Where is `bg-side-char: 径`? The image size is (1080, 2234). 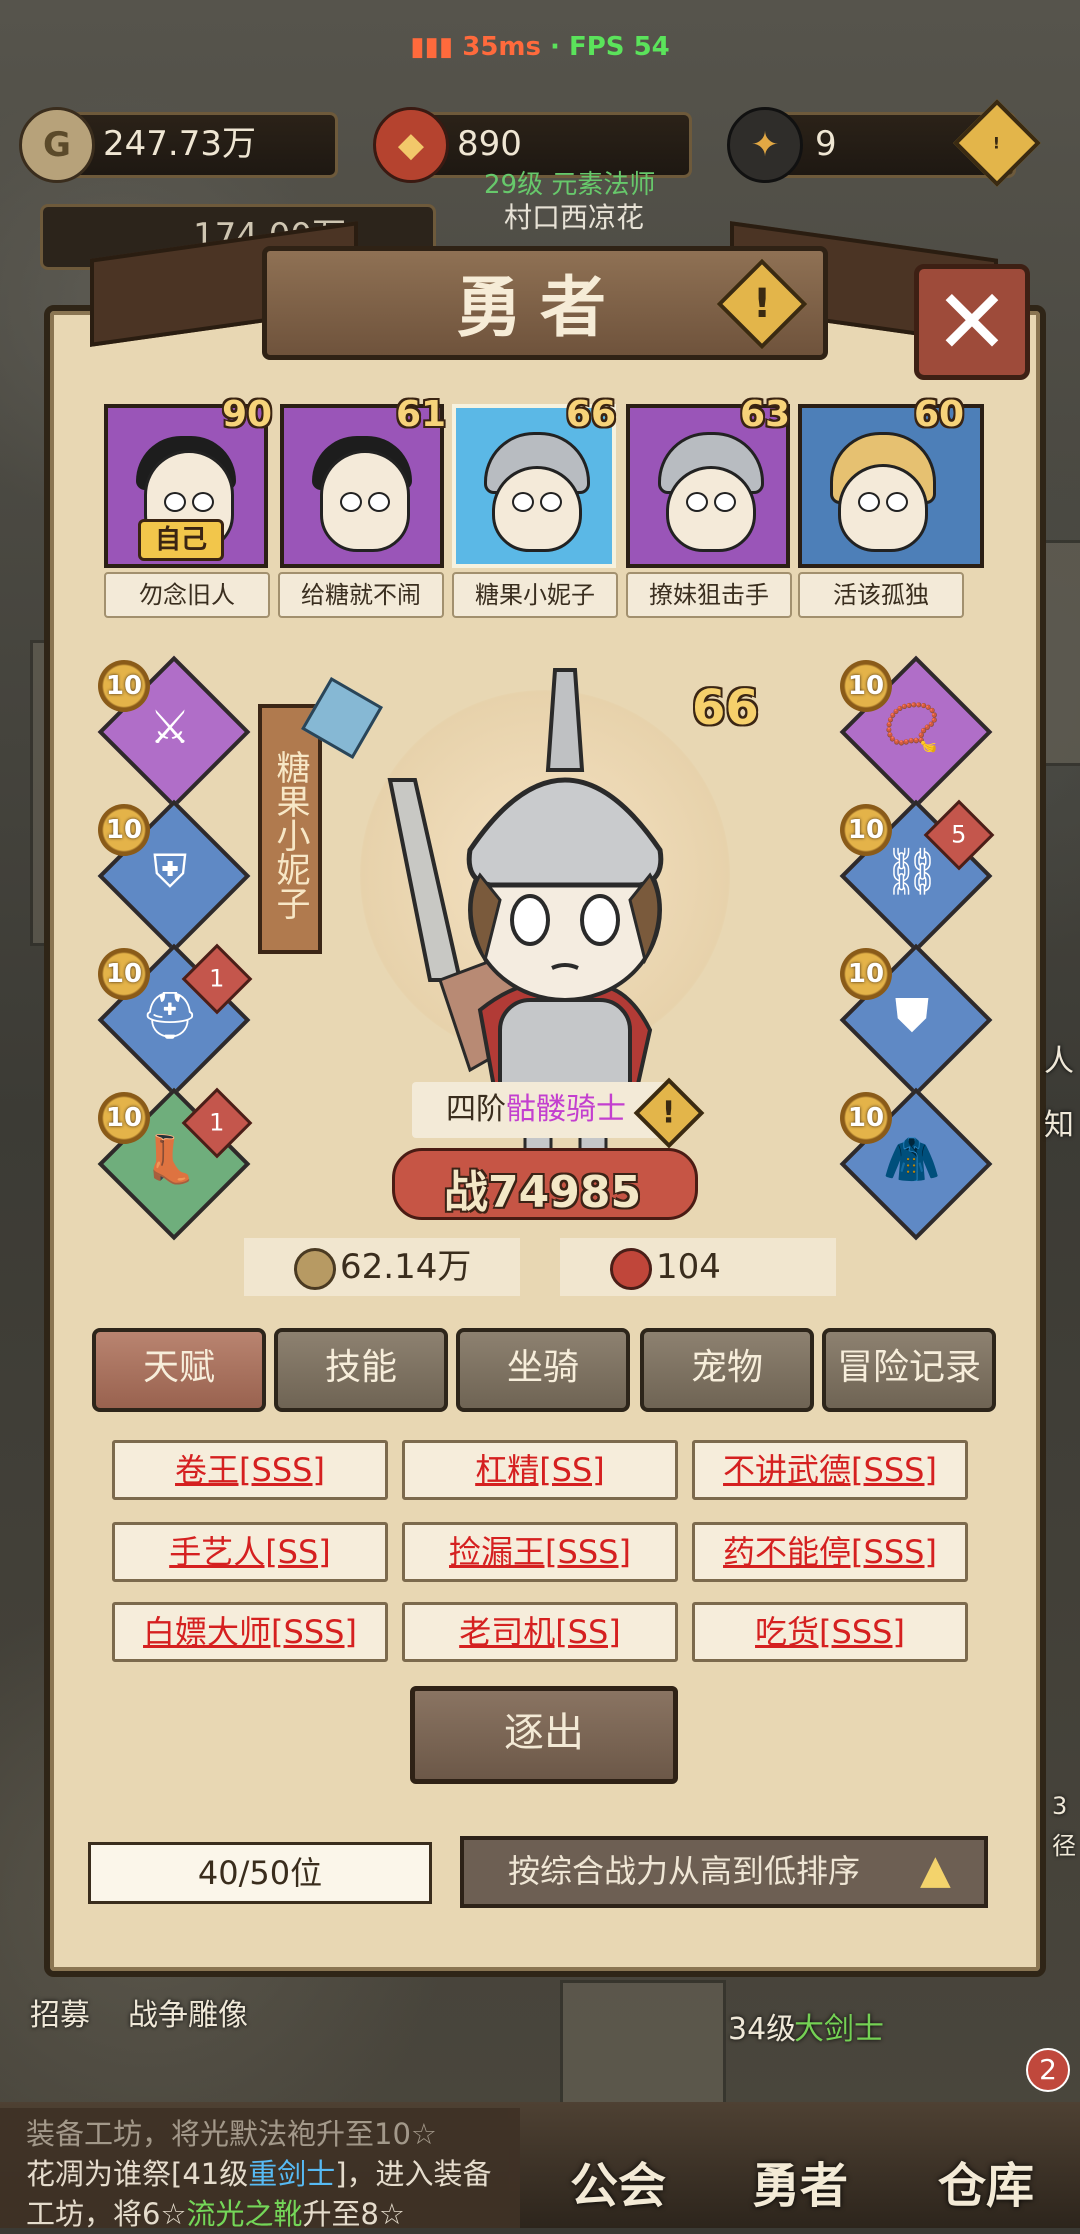 bg-side-char: 径 is located at coordinates (1064, 1846).